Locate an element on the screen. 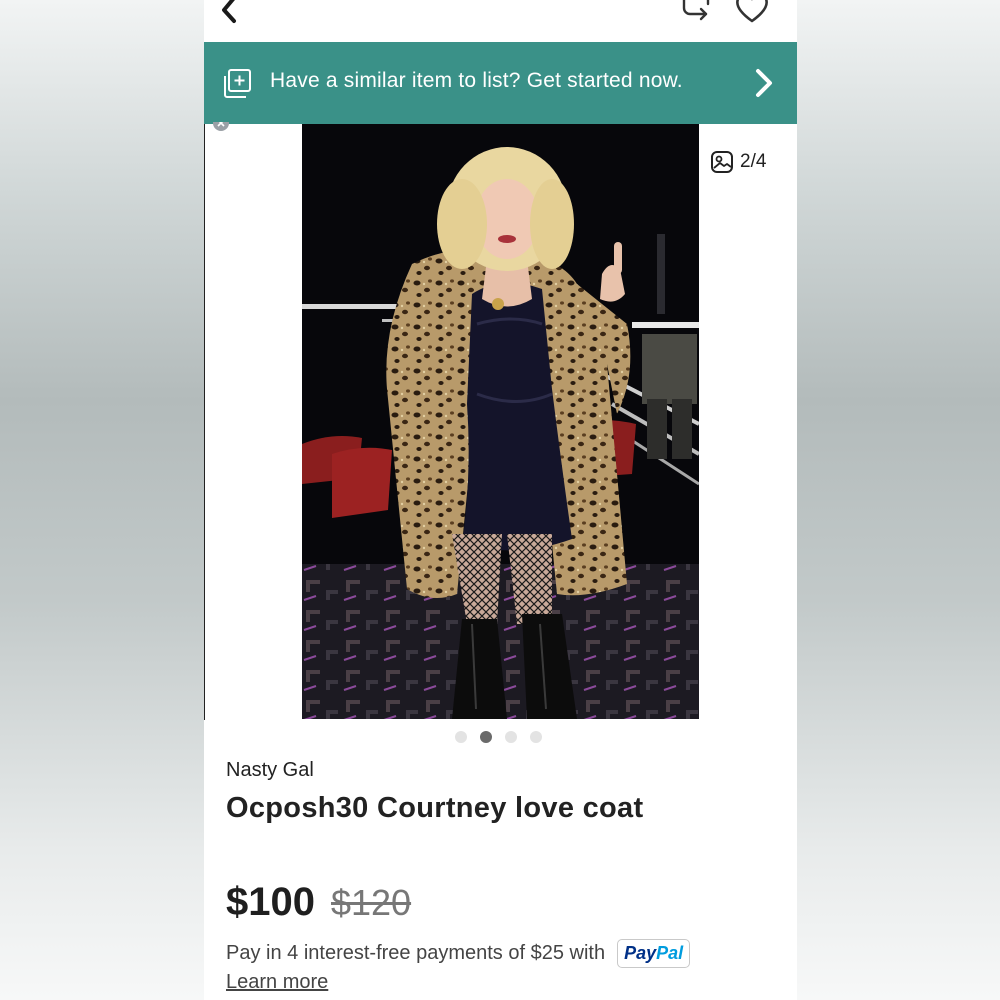 The width and height of the screenshot is (1000, 1000). share-icon is located at coordinates (696, 10).